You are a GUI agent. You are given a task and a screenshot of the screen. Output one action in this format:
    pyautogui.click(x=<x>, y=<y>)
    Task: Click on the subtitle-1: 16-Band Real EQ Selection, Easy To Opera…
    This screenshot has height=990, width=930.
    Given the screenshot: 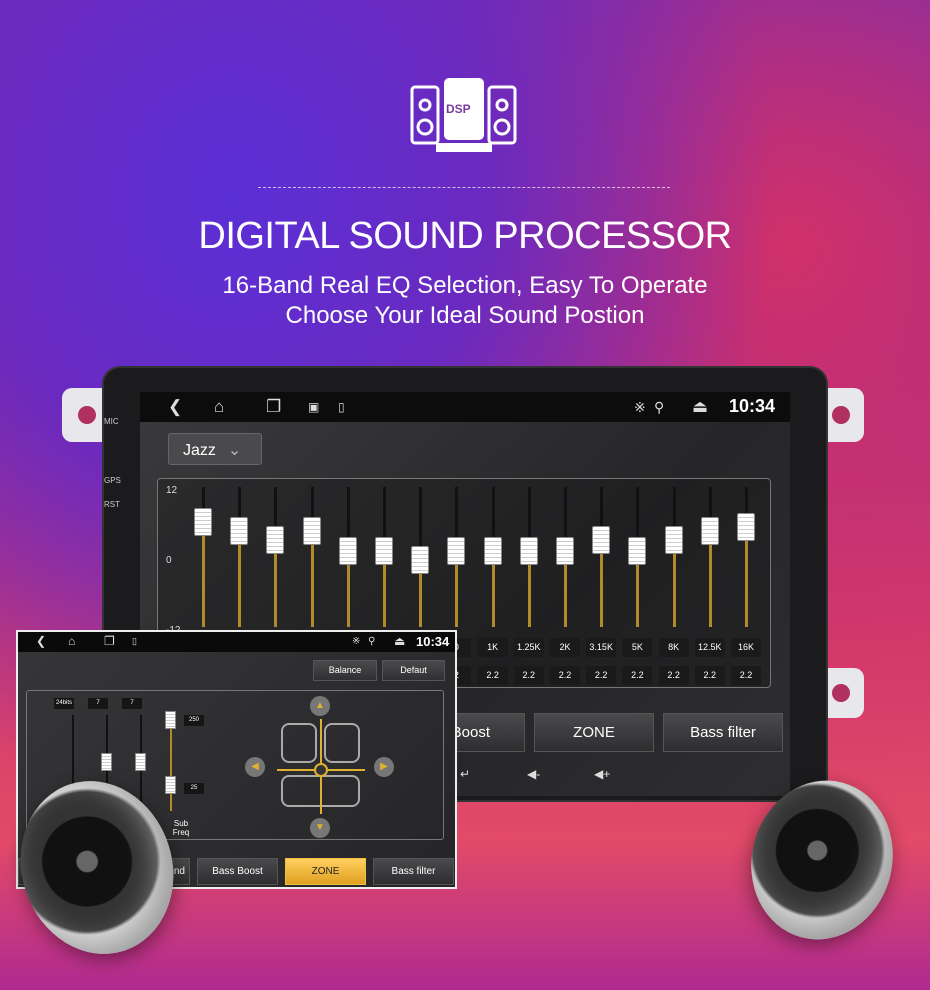 What is the action you would take?
    pyautogui.click(x=465, y=285)
    